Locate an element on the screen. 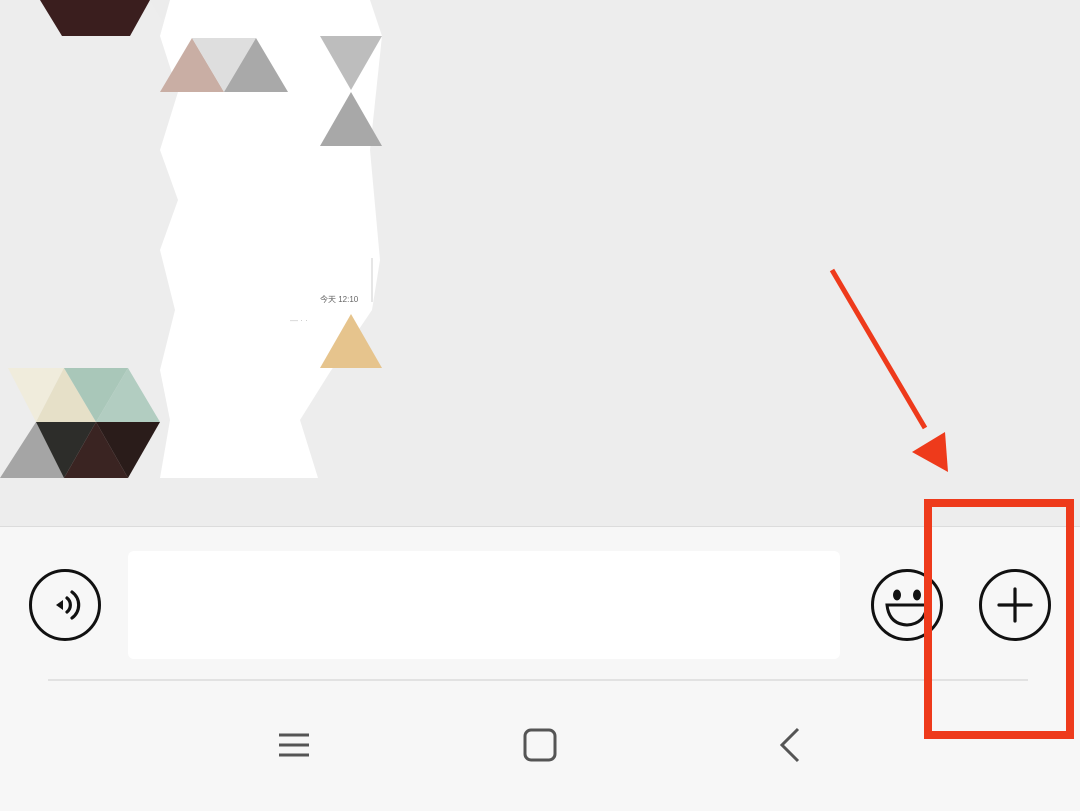  more-button is located at coordinates (1015, 605).